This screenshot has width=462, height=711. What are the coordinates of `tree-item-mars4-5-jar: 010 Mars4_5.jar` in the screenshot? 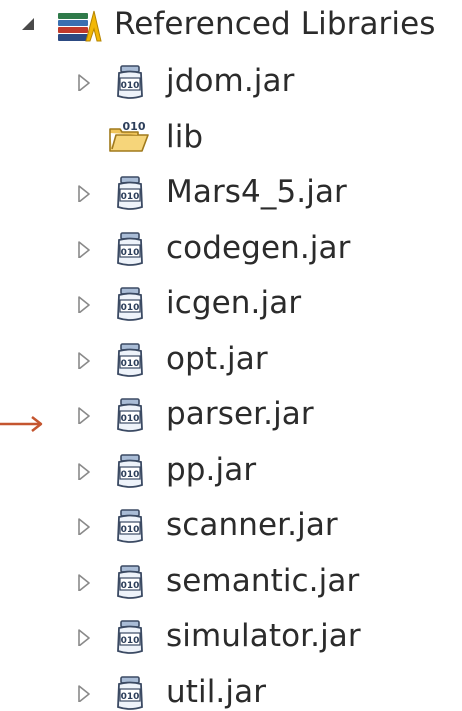 It's located at (231, 192).